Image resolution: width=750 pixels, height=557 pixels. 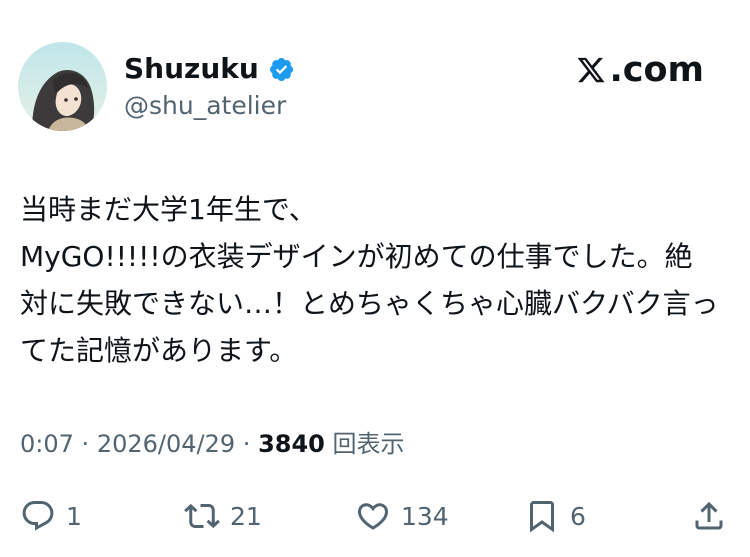 I want to click on heart-icon, so click(x=373, y=516).